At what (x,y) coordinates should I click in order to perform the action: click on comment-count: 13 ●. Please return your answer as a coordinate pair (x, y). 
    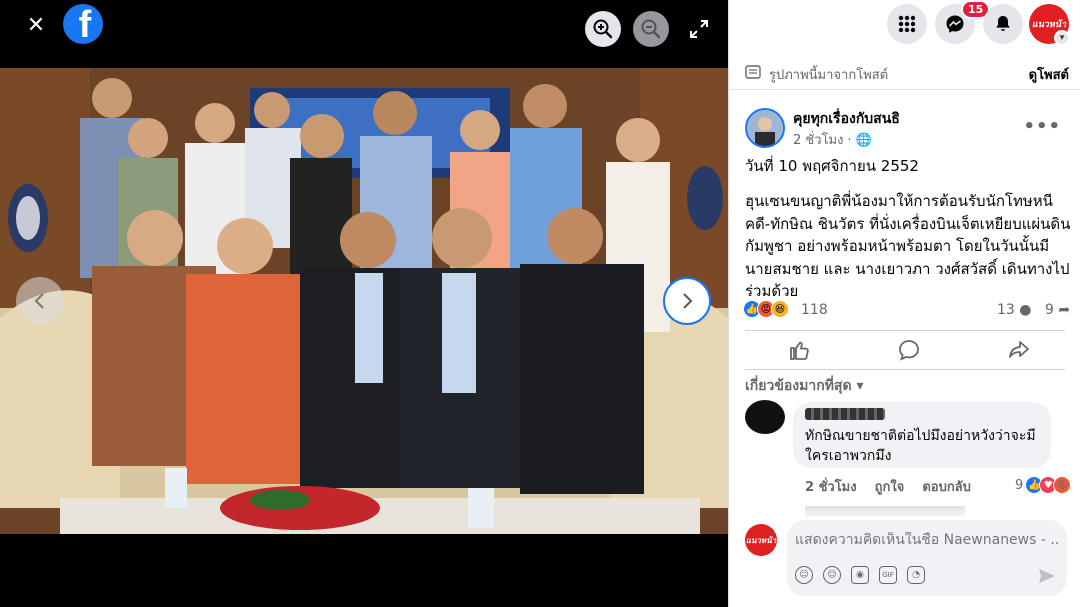
    Looking at the image, I should click on (1014, 310).